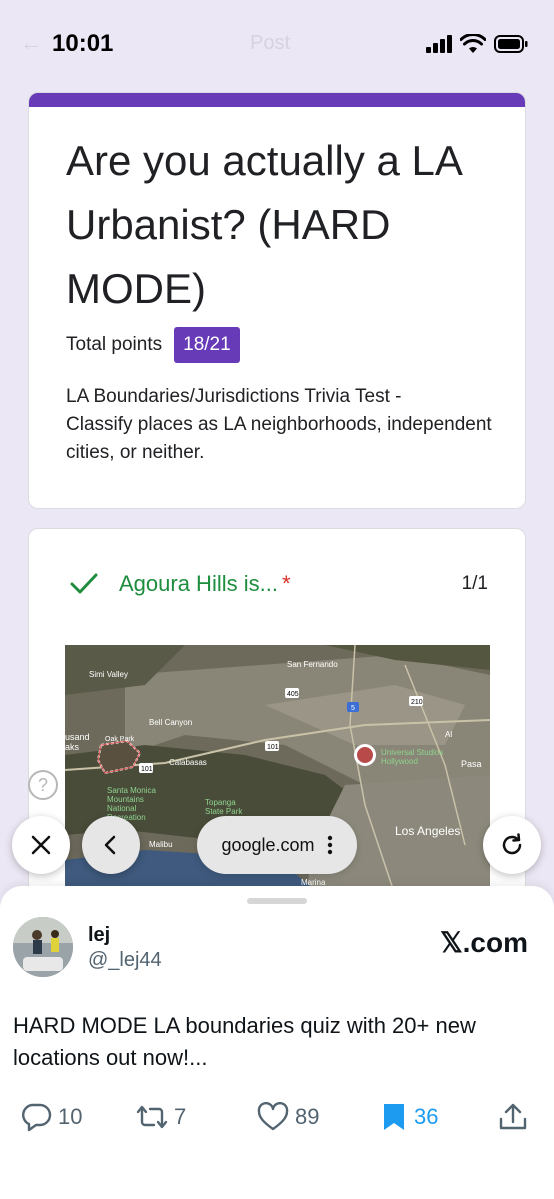 This screenshot has width=554, height=1199. I want to click on map-label-calabasas: Calabasas, so click(188, 762).